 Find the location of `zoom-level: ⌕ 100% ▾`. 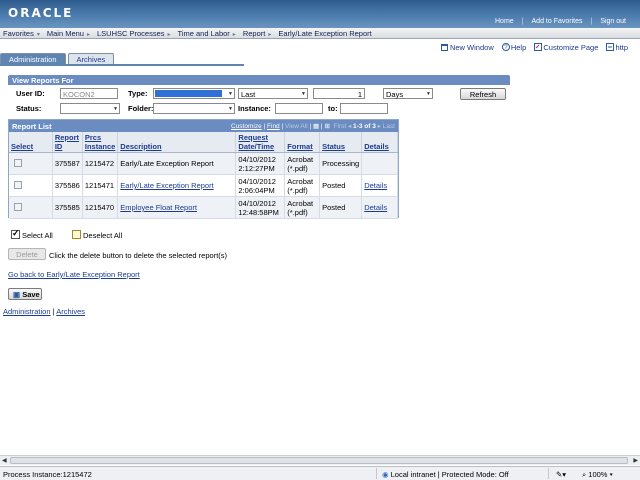

zoom-level: ⌕ 100% ▾ is located at coordinates (597, 475).